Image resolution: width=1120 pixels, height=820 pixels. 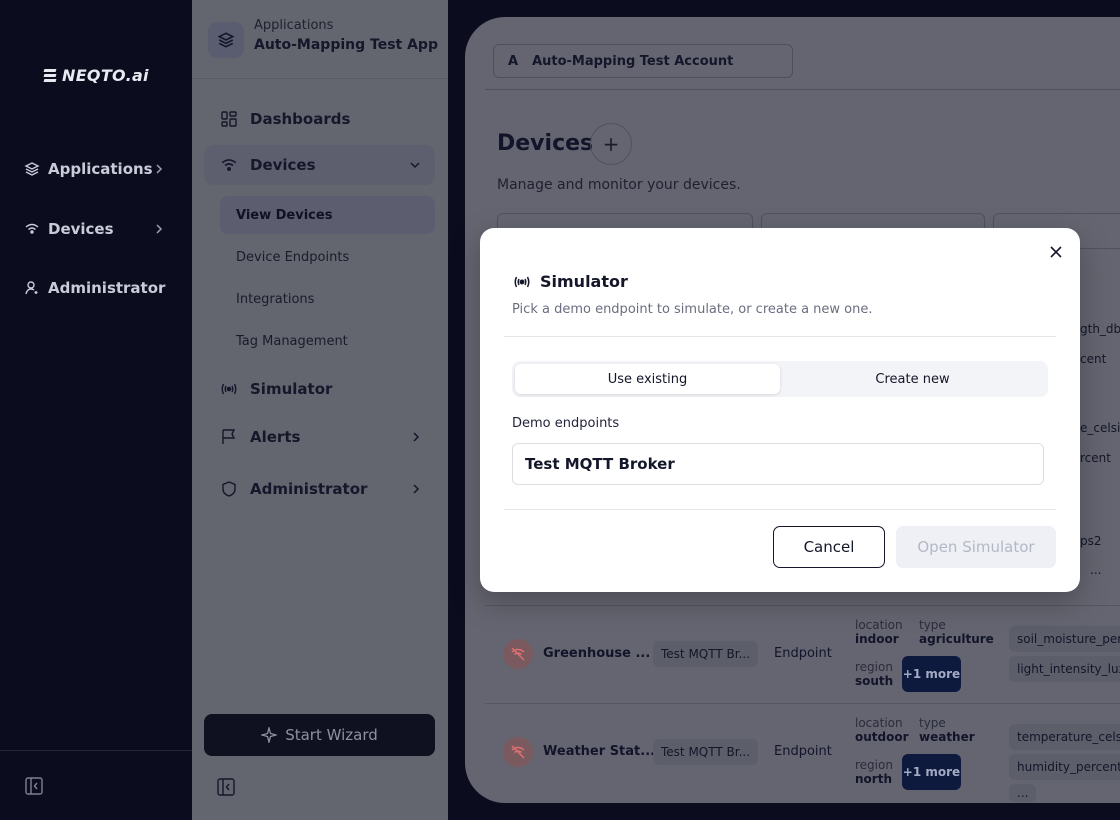 What do you see at coordinates (346, 45) in the screenshot?
I see `app-name: Auto-Mapping Test App` at bounding box center [346, 45].